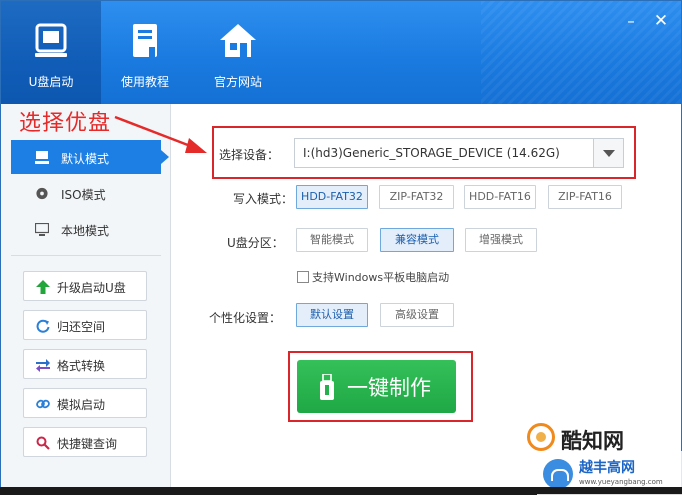 The height and width of the screenshot is (495, 682). Describe the element at coordinates (303, 277) in the screenshot. I see `checkbox-box` at that location.